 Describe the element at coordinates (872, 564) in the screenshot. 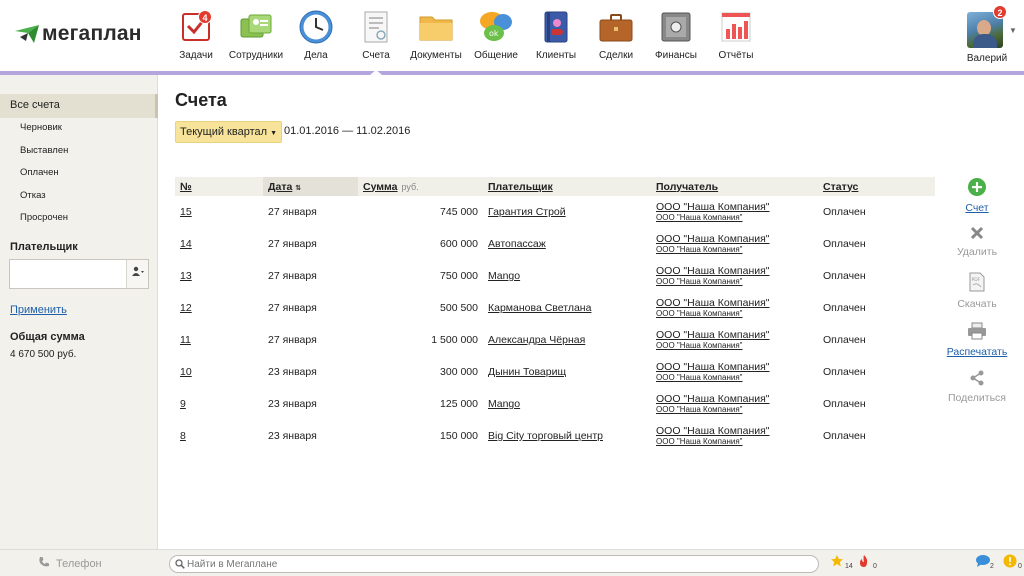

I see `hot-counter: 0` at that location.